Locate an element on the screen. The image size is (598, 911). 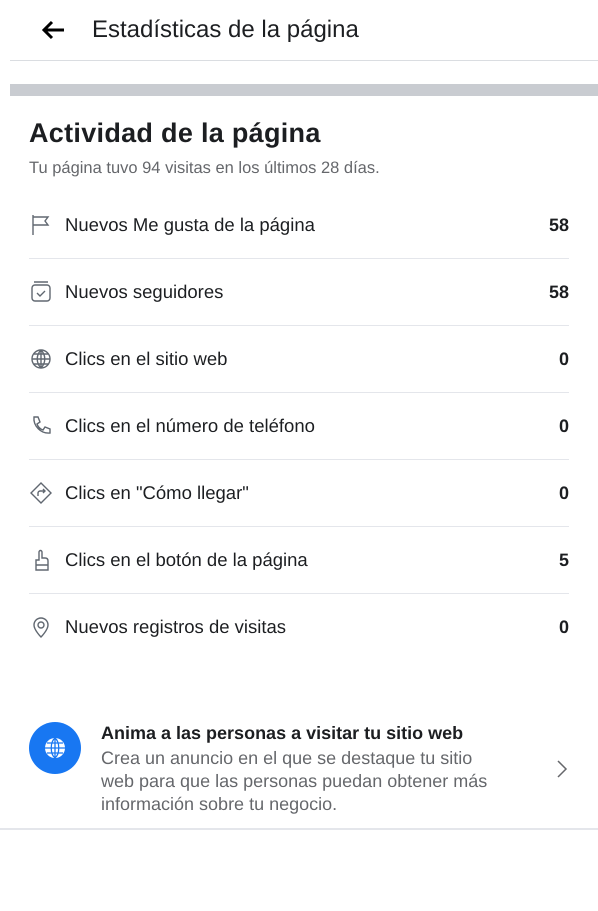
directions-icon is located at coordinates (41, 493).